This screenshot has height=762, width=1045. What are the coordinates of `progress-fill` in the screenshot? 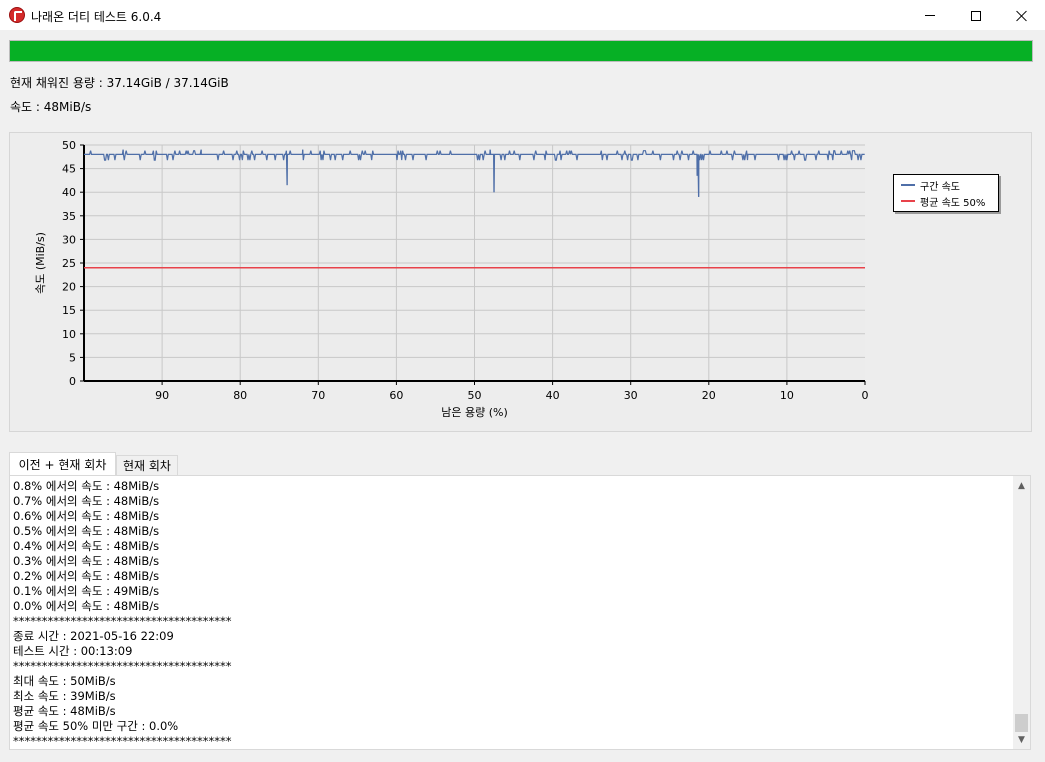 It's located at (521, 51).